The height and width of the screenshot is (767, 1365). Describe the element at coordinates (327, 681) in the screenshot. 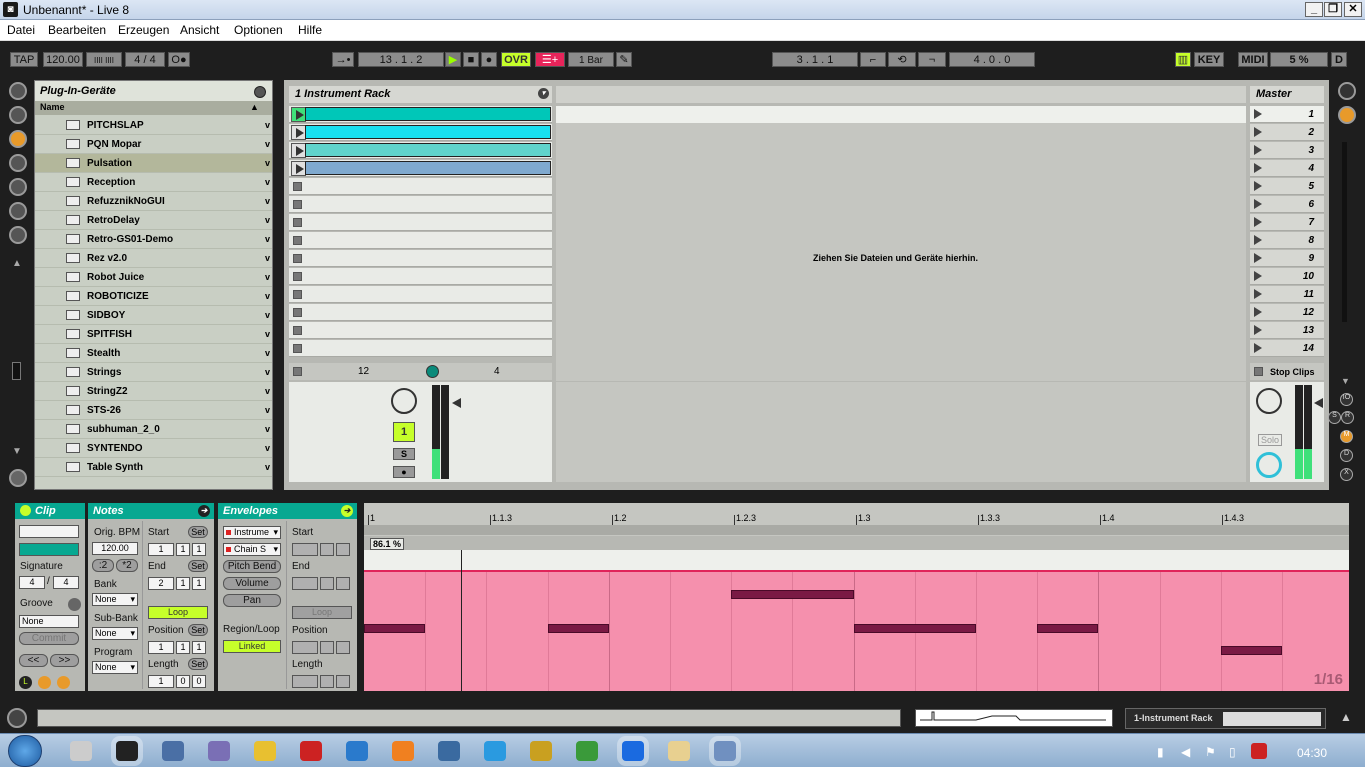

I see `env-length-beat` at that location.